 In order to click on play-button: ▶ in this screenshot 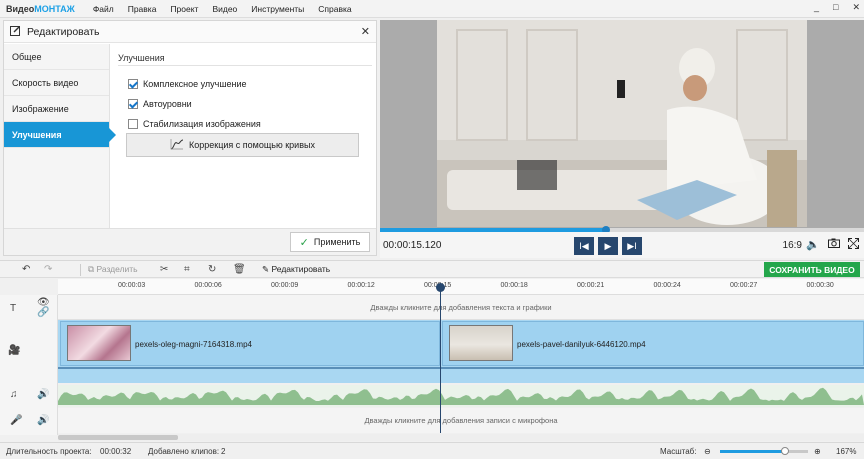, I will do `click(608, 246)`.